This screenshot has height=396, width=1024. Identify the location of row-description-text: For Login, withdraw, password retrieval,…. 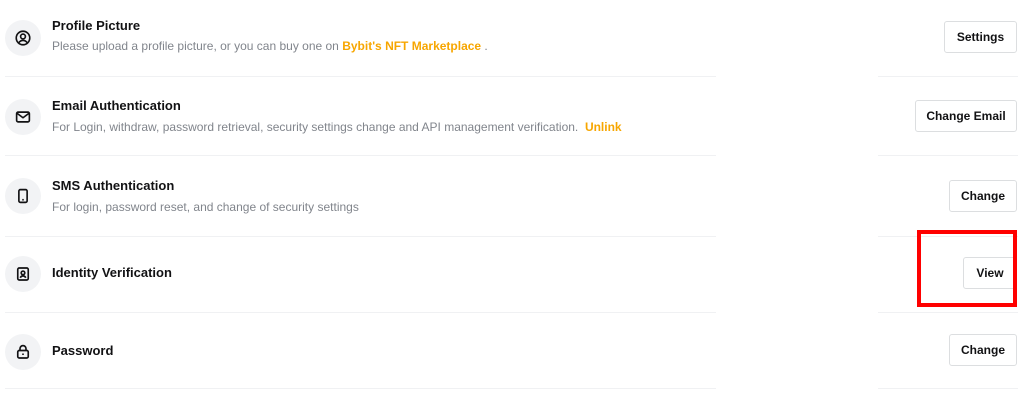
(315, 127).